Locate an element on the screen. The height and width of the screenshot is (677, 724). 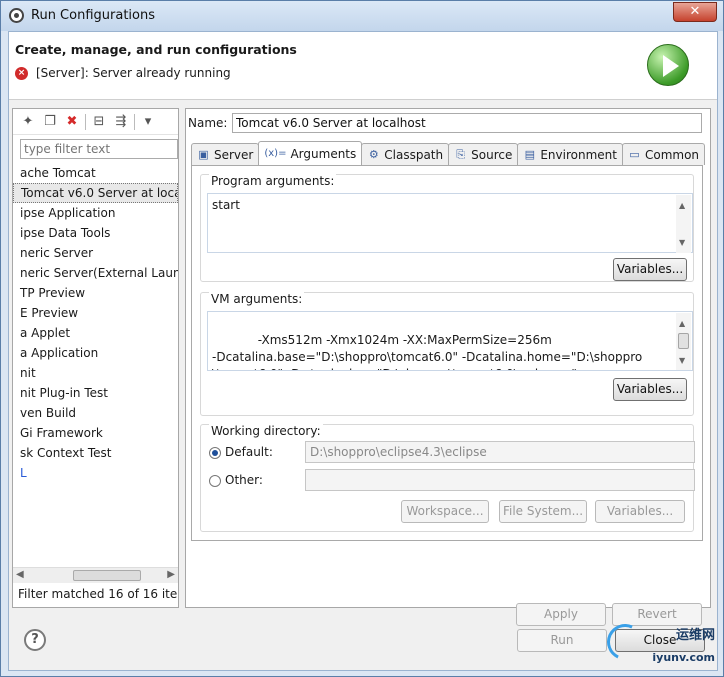
tab-source: ⎘ Source is located at coordinates (483, 154).